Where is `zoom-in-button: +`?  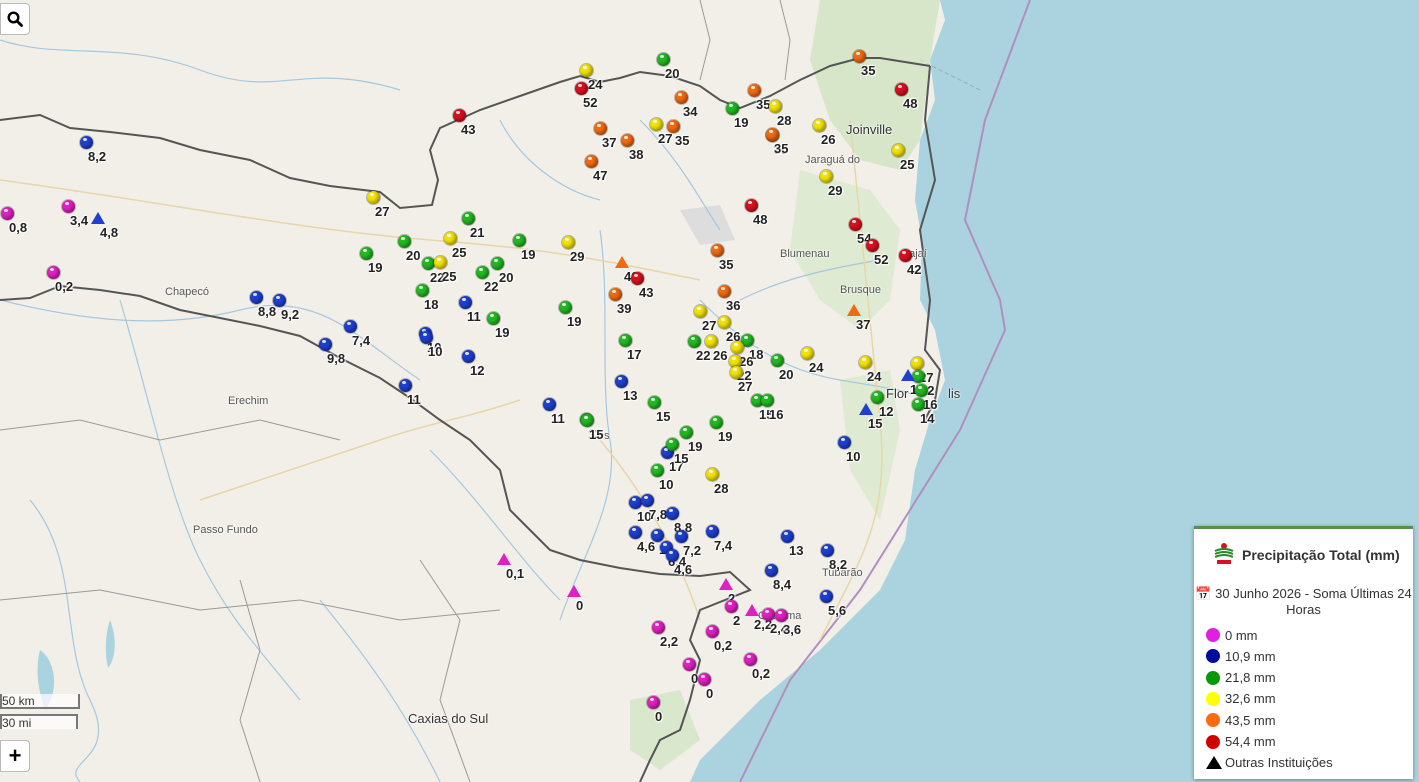 zoom-in-button: + is located at coordinates (15, 756).